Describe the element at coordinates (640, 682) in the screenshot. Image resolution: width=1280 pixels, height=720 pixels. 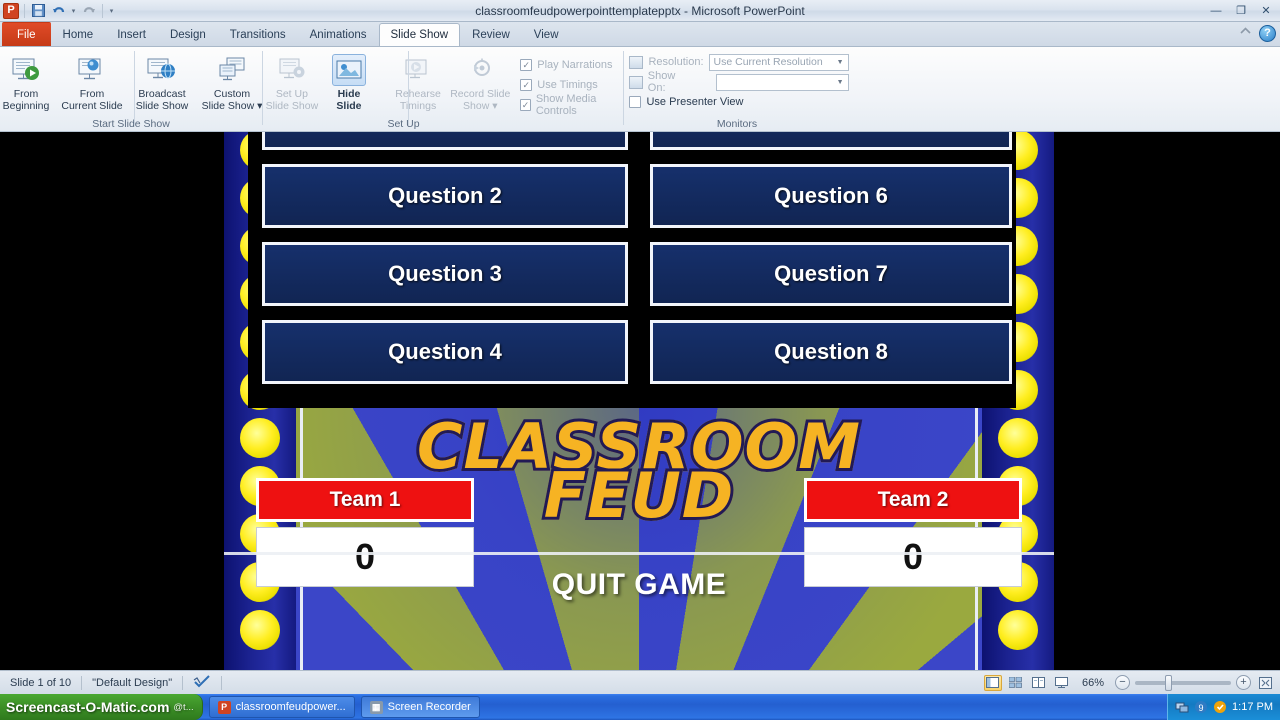
I see `status-bar: Slide 1 of 10 "Default Design" 66% − +` at that location.